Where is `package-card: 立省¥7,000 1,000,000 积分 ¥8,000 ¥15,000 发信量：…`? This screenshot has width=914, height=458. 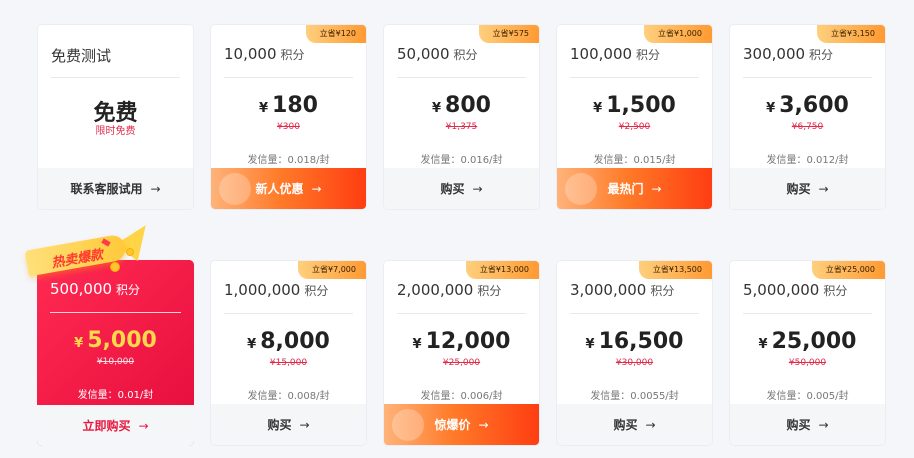 package-card: 立省¥7,000 1,000,000 积分 ¥8,000 ¥15,000 发信量：… is located at coordinates (288, 353).